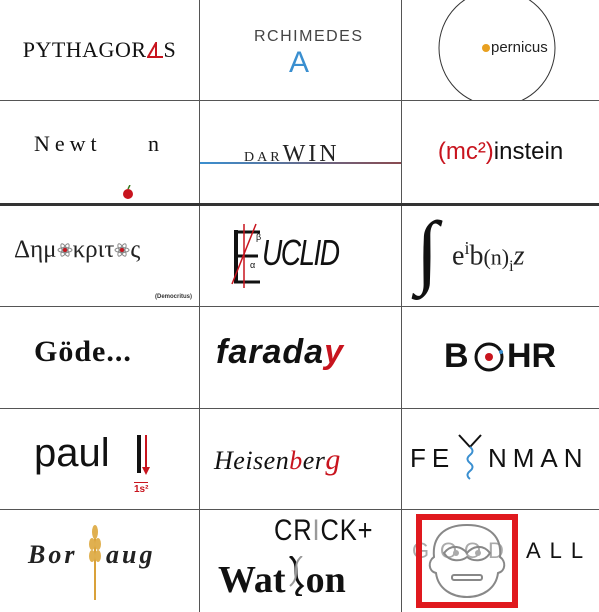 This screenshot has height=612, width=599. Describe the element at coordinates (456, 356) in the screenshot. I see `bohr-b: B` at that location.